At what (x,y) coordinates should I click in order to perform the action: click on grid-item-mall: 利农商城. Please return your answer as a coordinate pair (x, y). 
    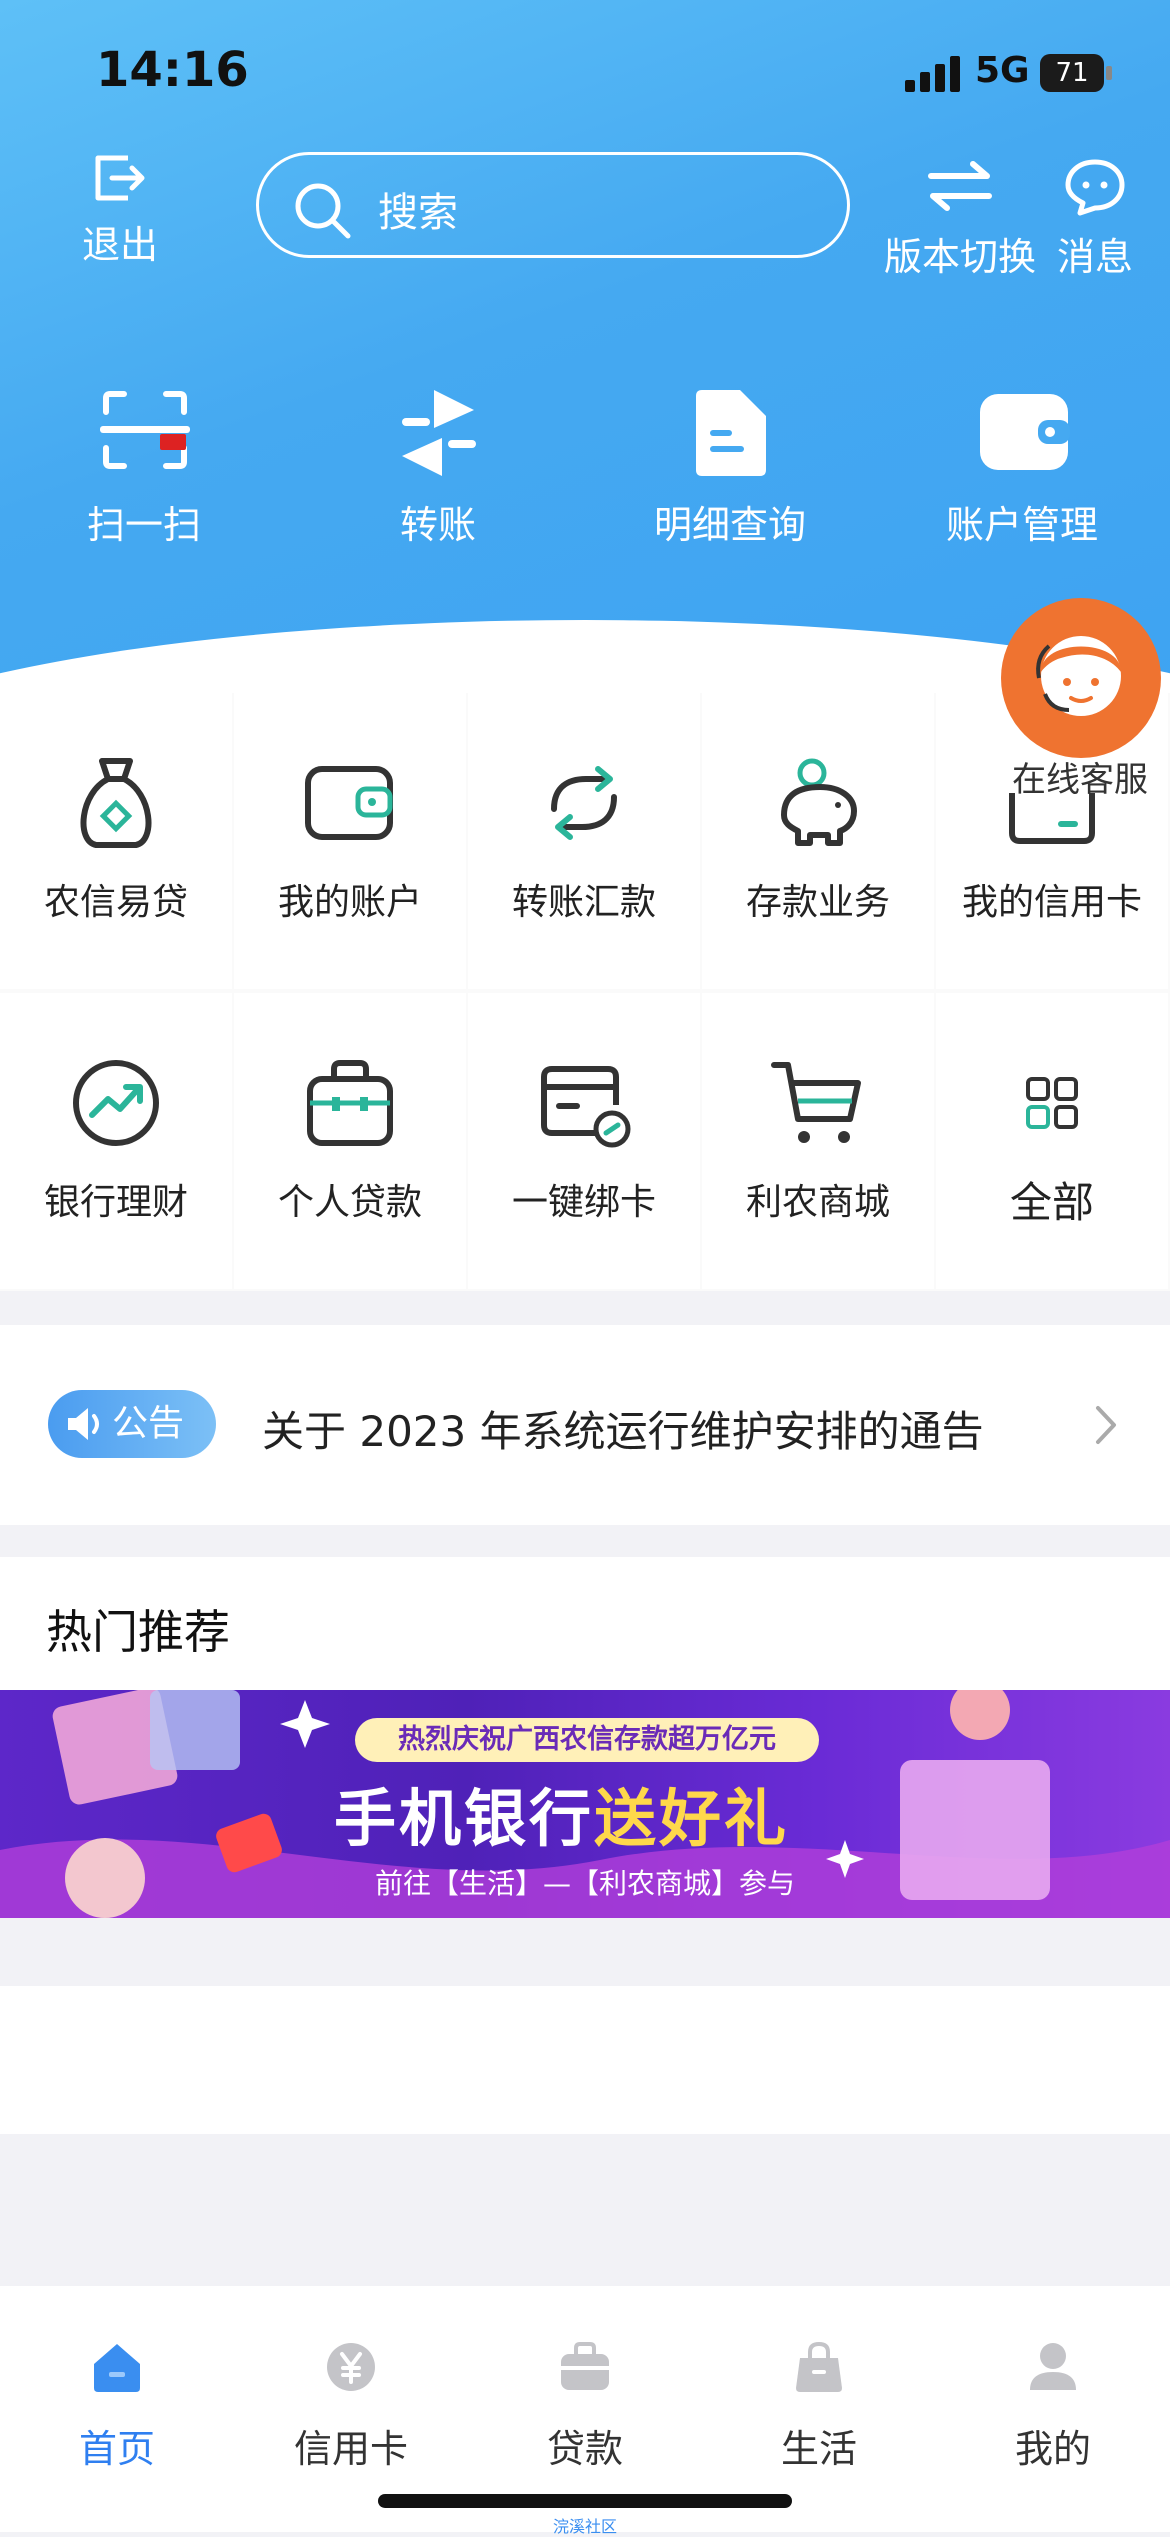
    Looking at the image, I should click on (818, 1141).